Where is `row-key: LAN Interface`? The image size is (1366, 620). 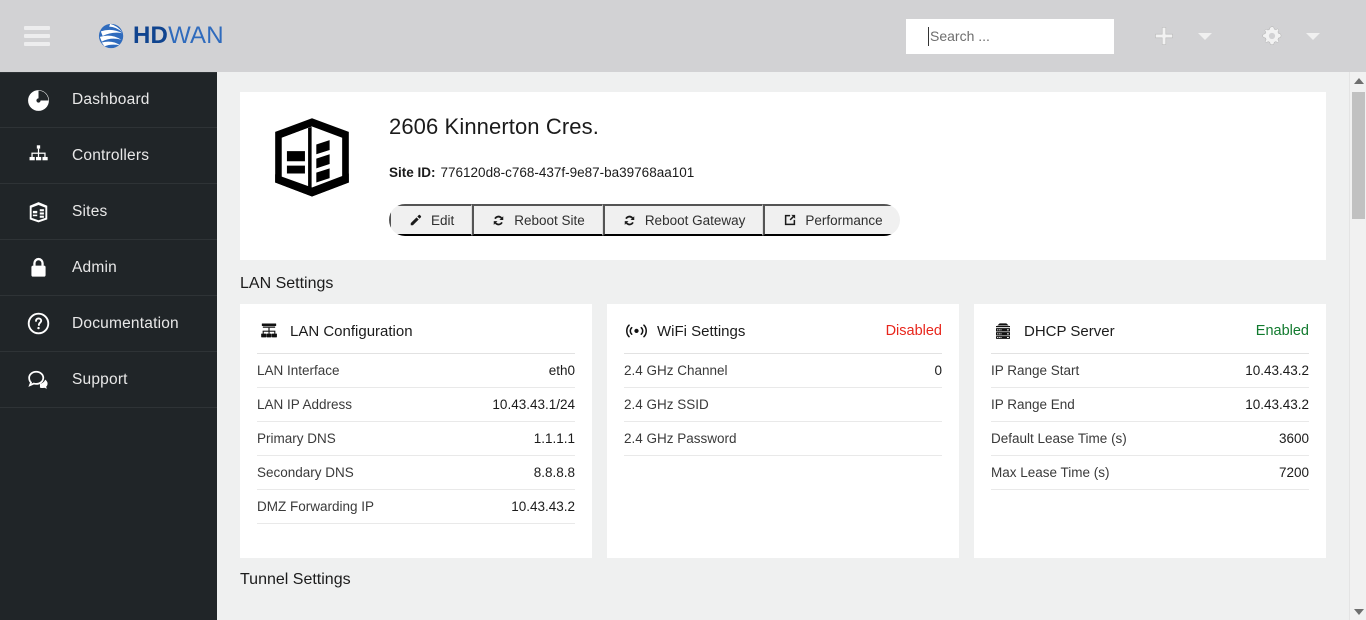
row-key: LAN Interface is located at coordinates (298, 370).